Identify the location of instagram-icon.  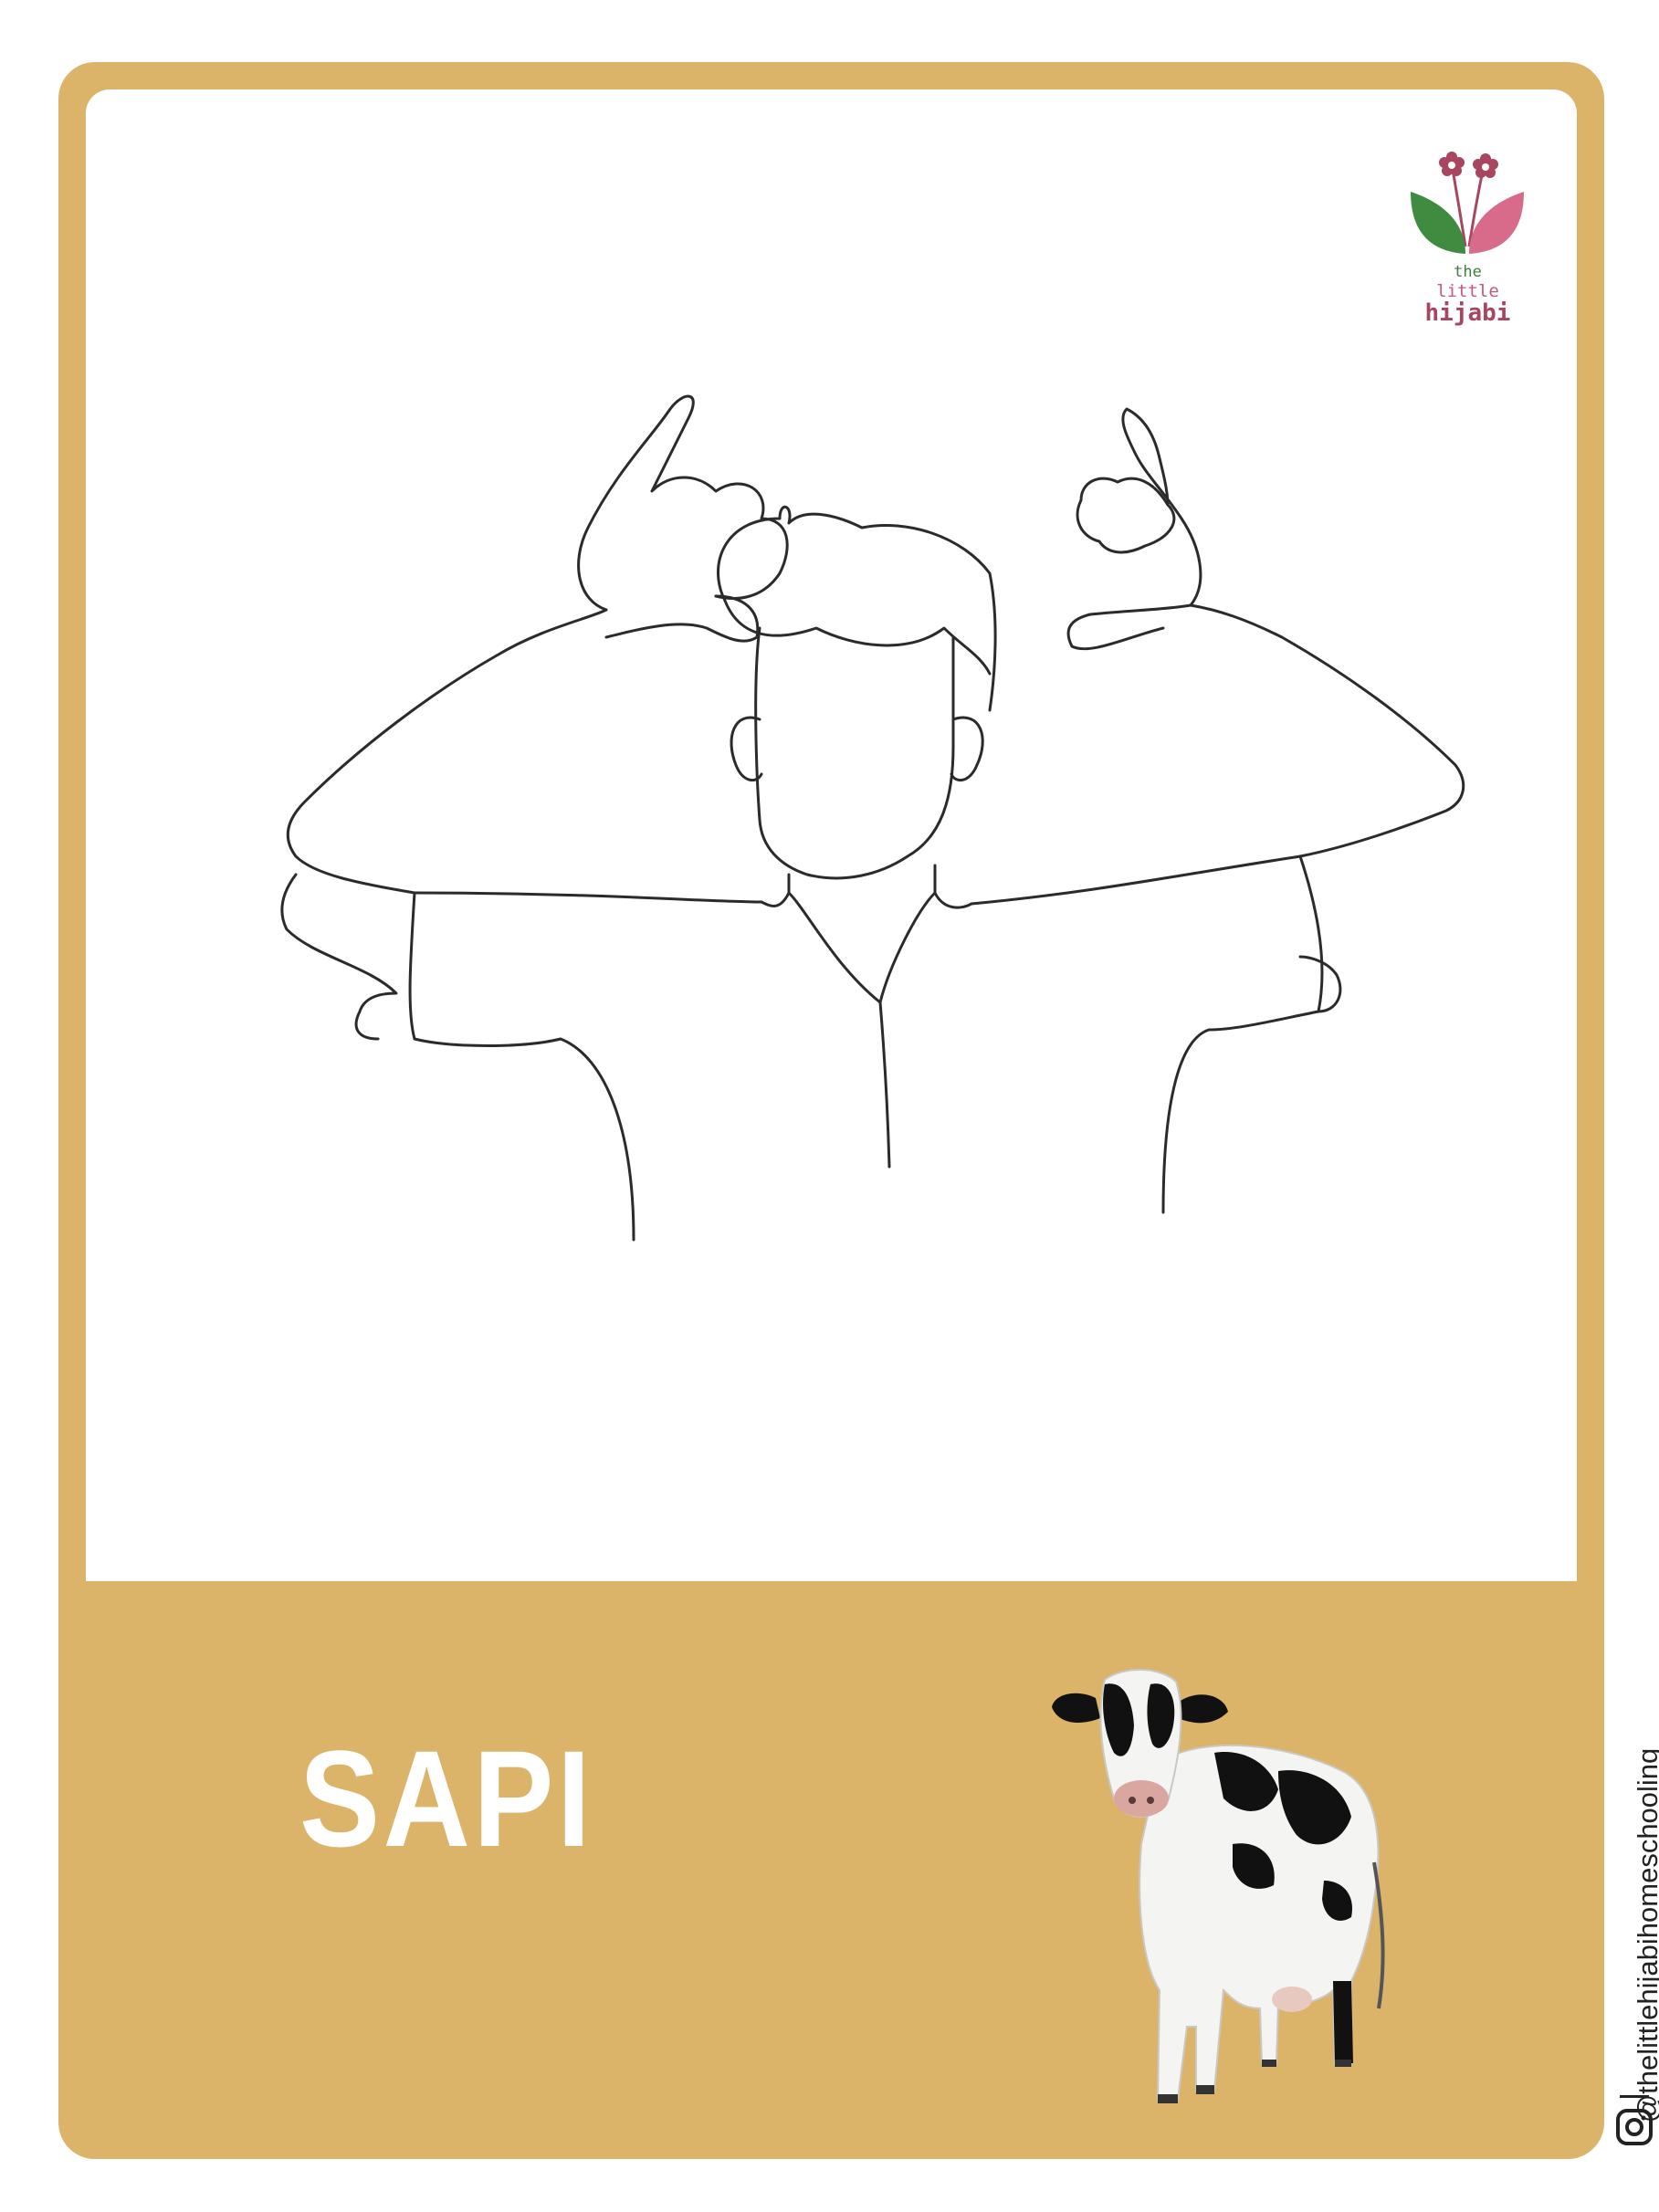
(1634, 2127).